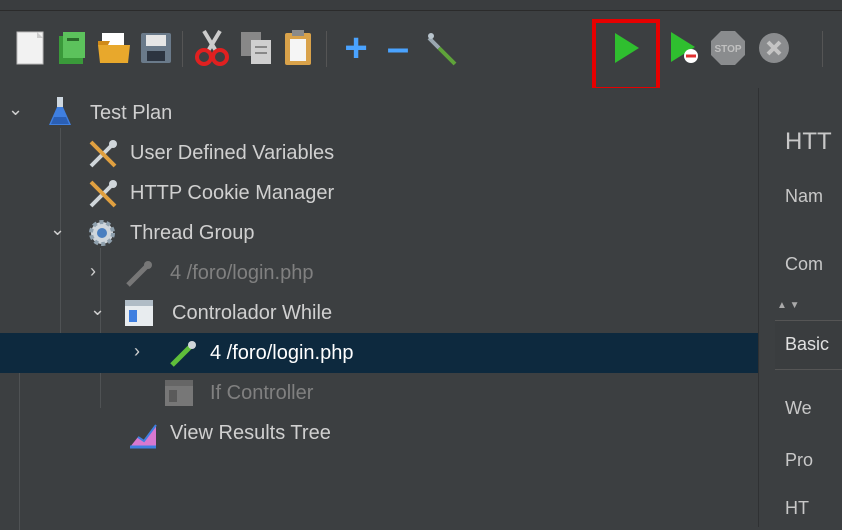 The image size is (842, 530). Describe the element at coordinates (797, 508) in the screenshot. I see `http-request-label: HT` at that location.